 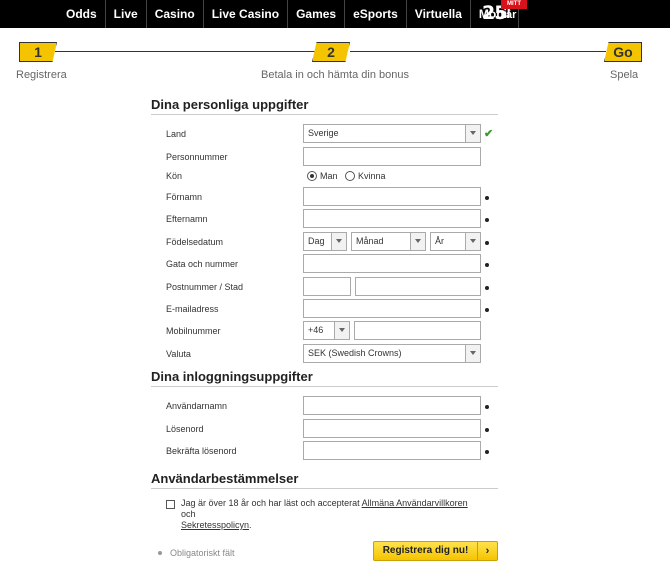 I want to click on step-go-flag: Go, so click(x=623, y=52).